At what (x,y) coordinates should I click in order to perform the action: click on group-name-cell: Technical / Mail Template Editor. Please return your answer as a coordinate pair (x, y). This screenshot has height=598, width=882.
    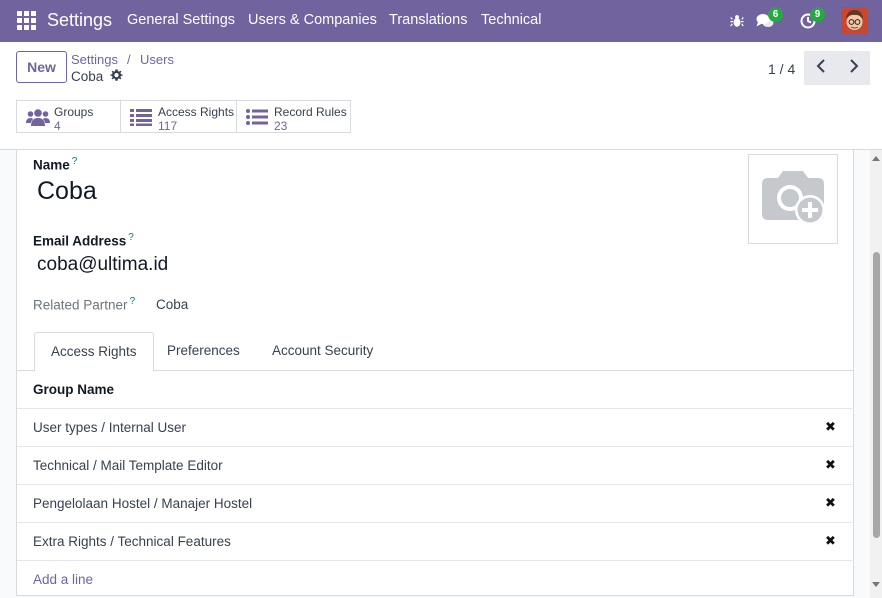
    Looking at the image, I should click on (128, 465).